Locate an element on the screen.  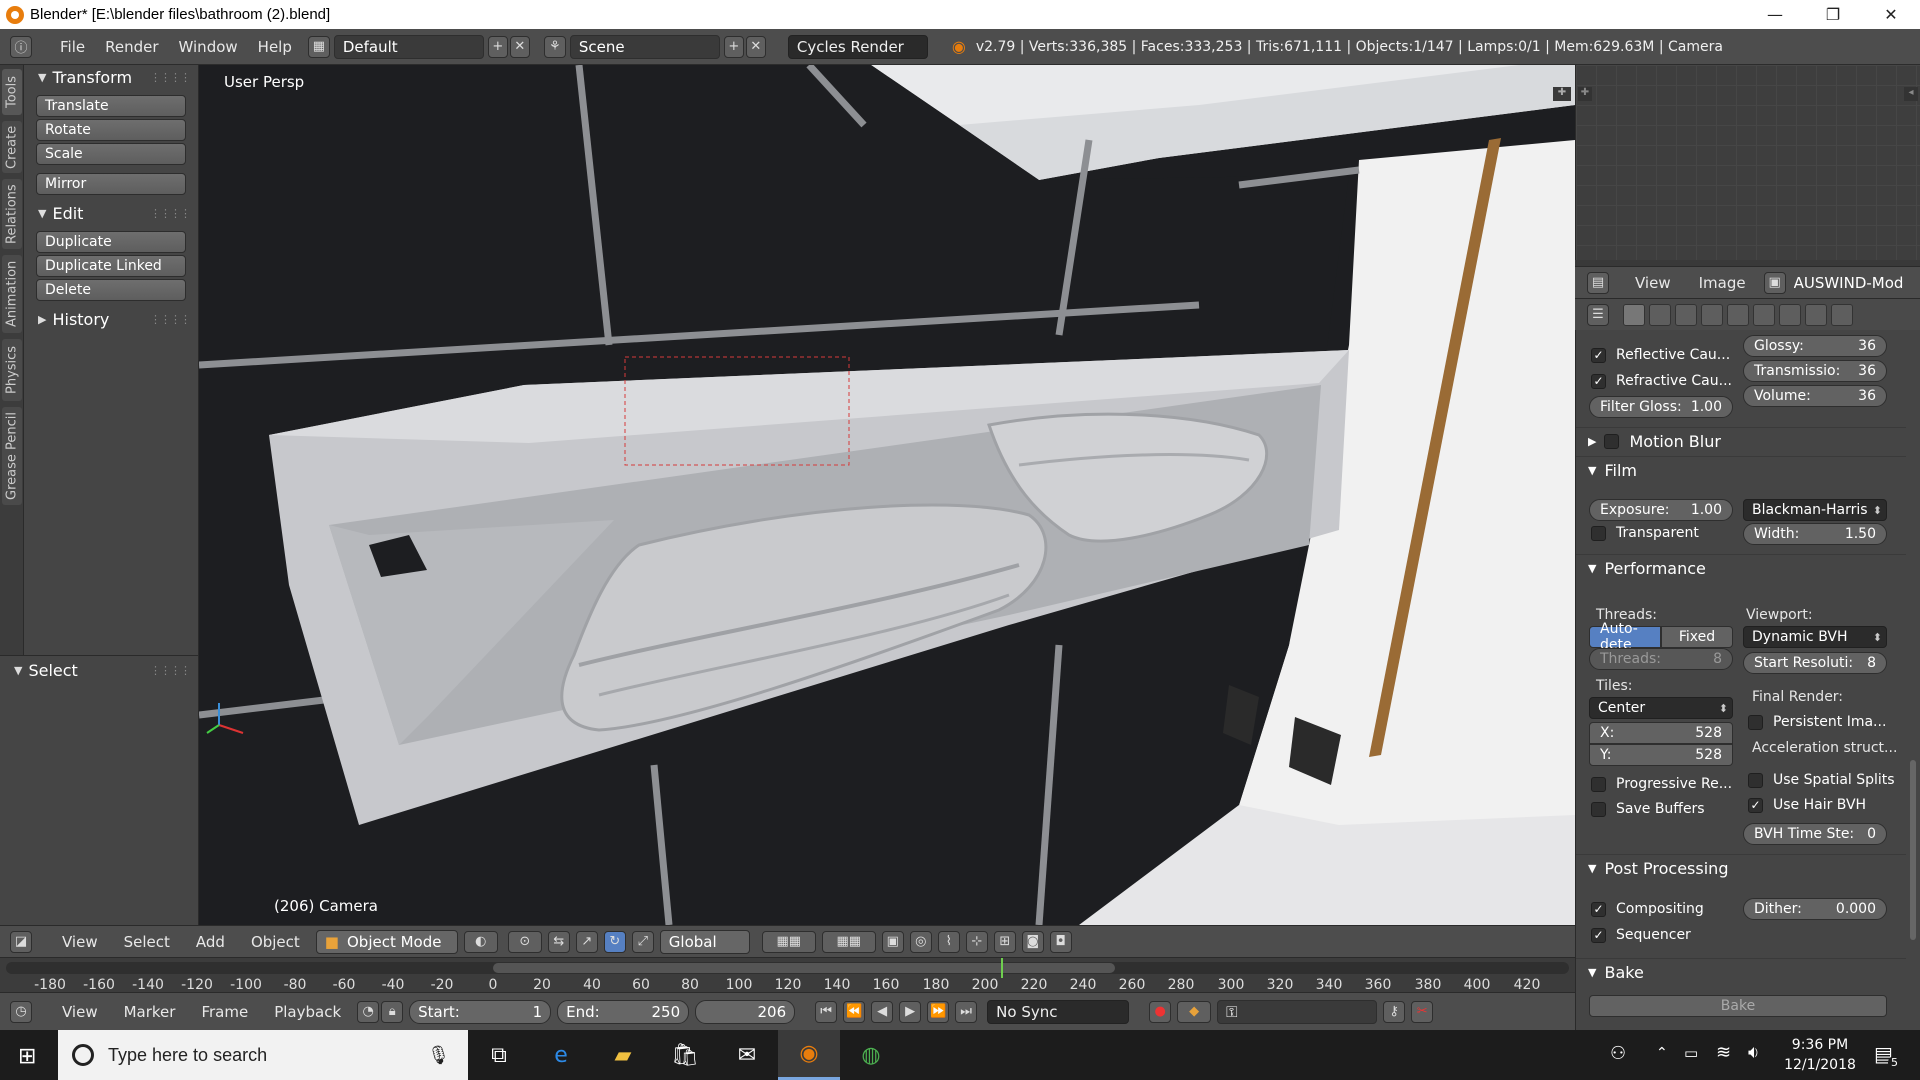
constraints-tab-icon is located at coordinates (1764, 314).